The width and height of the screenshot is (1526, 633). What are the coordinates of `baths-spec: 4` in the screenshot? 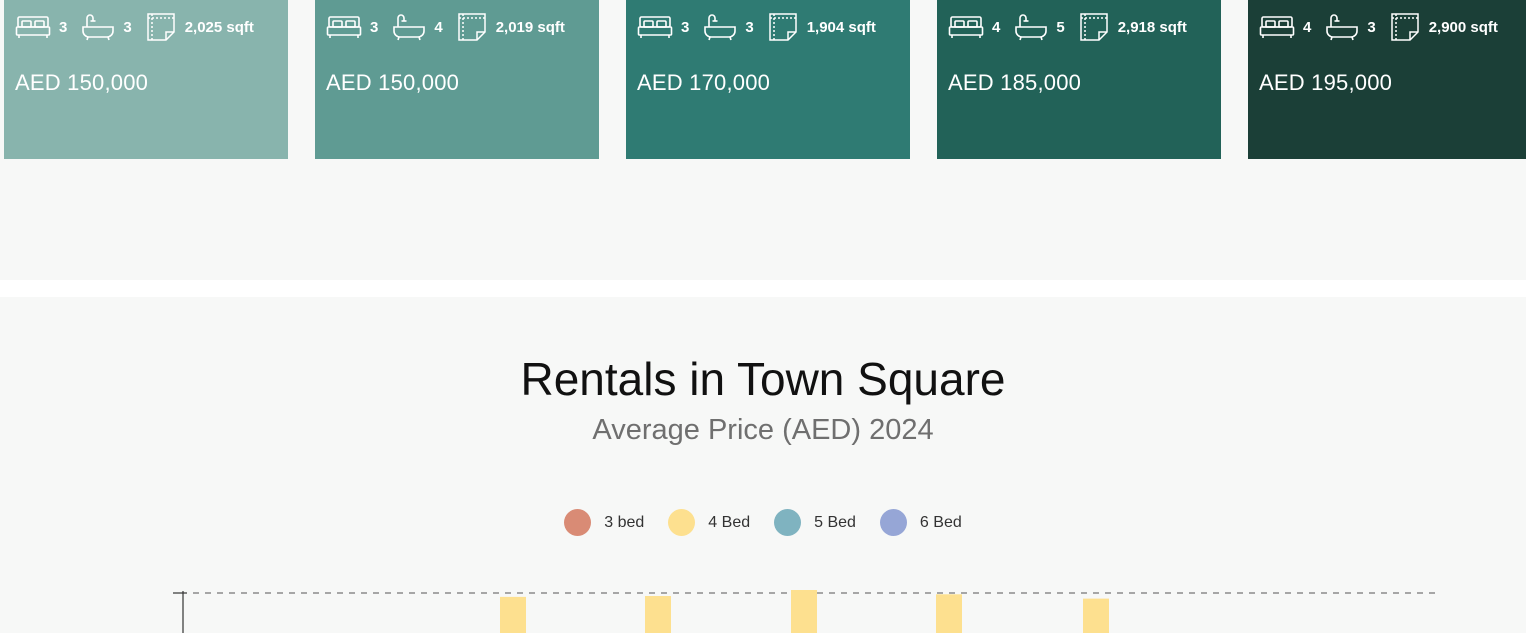 It's located at (417, 27).